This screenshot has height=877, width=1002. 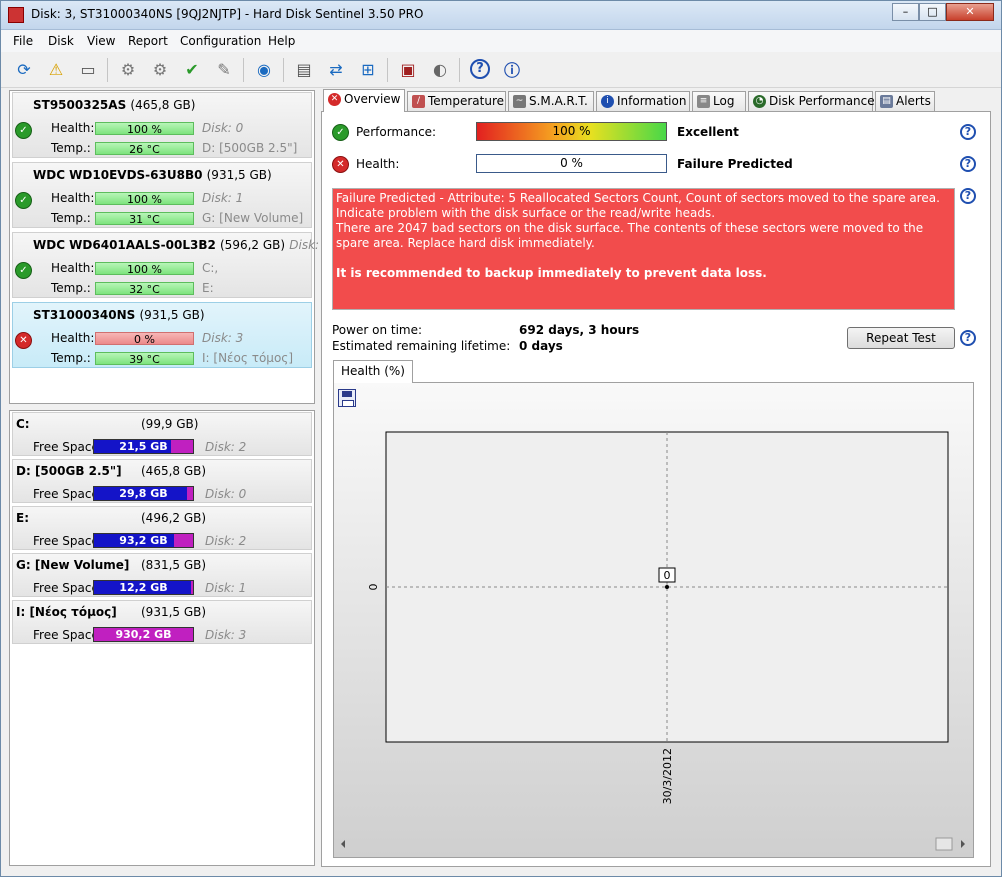 What do you see at coordinates (220, 41) in the screenshot?
I see `menu-configuration: Configuration` at bounding box center [220, 41].